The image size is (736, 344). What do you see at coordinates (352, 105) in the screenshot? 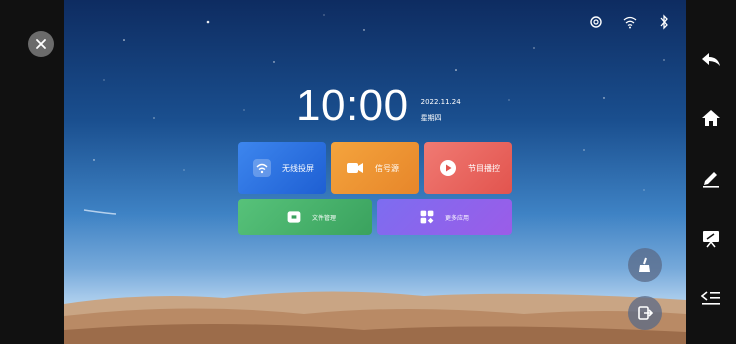
I see `clock-time: 10:00` at bounding box center [352, 105].